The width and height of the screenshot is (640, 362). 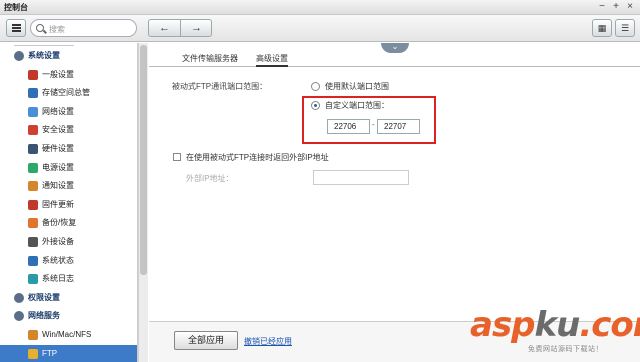 I want to click on apply-link: 撤销已经应用, so click(x=268, y=341).